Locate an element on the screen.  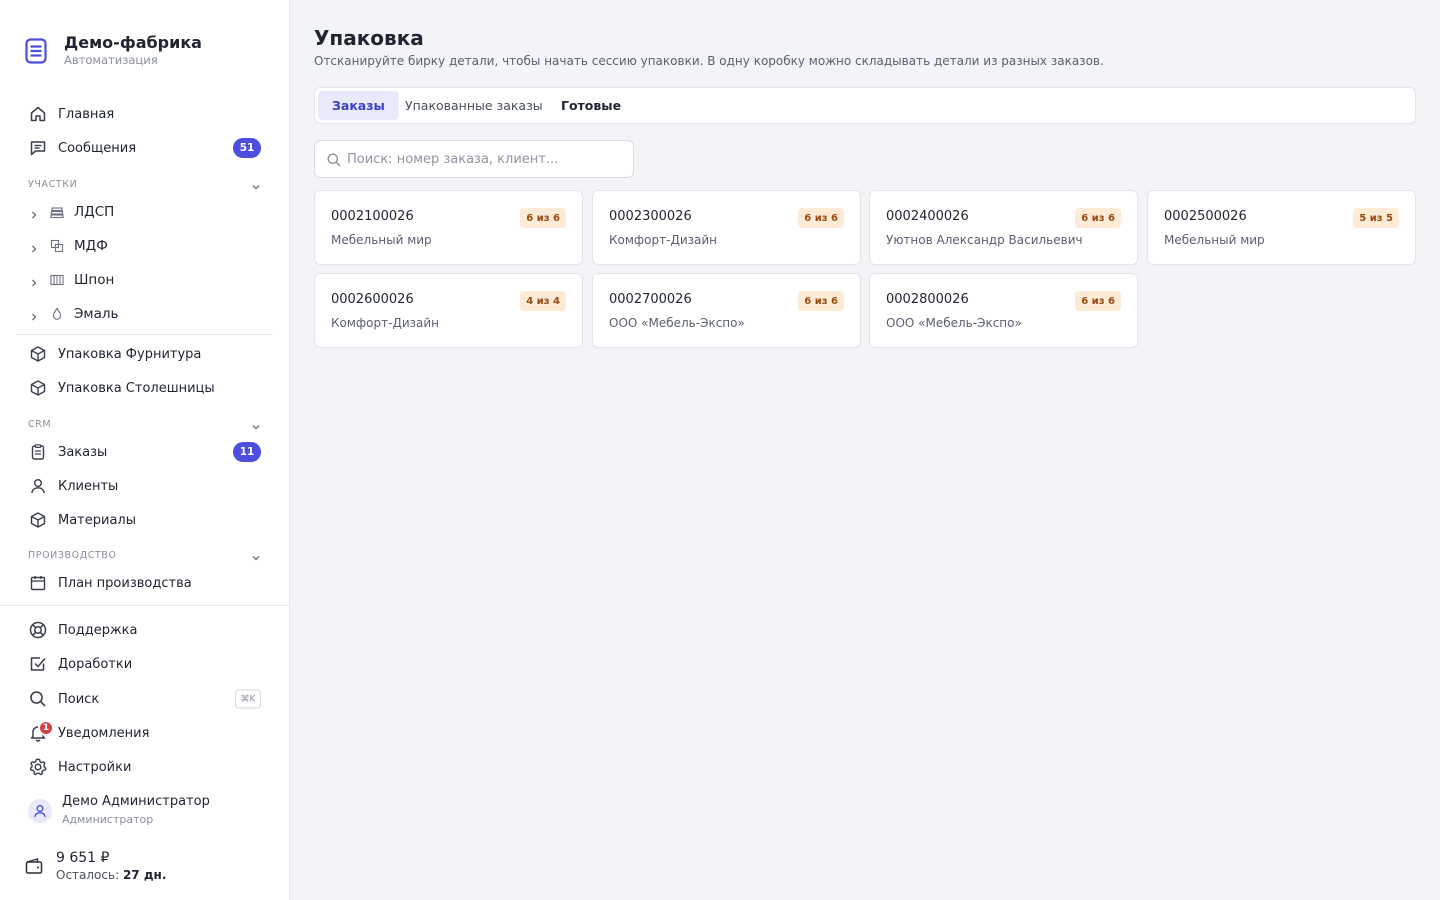
sidebar-item-production-plan: План производства is located at coordinates (145, 583).